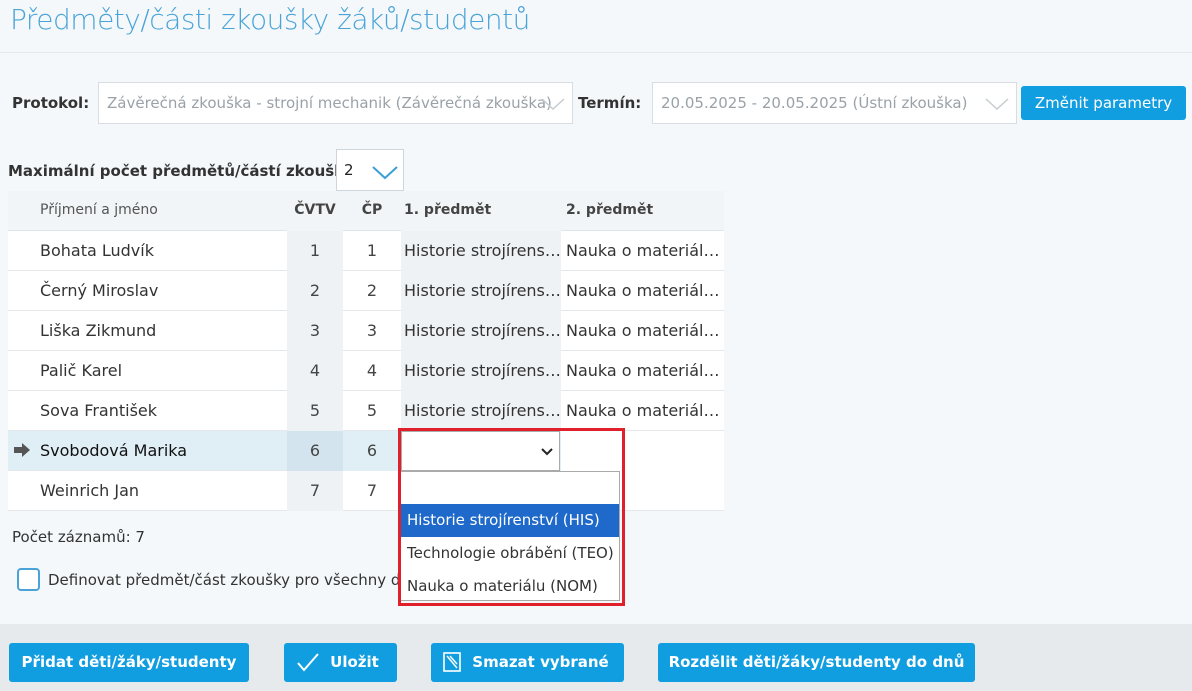 The height and width of the screenshot is (691, 1192). Describe the element at coordinates (642, 211) in the screenshot. I see `header-subject-2: 2. předmět` at that location.